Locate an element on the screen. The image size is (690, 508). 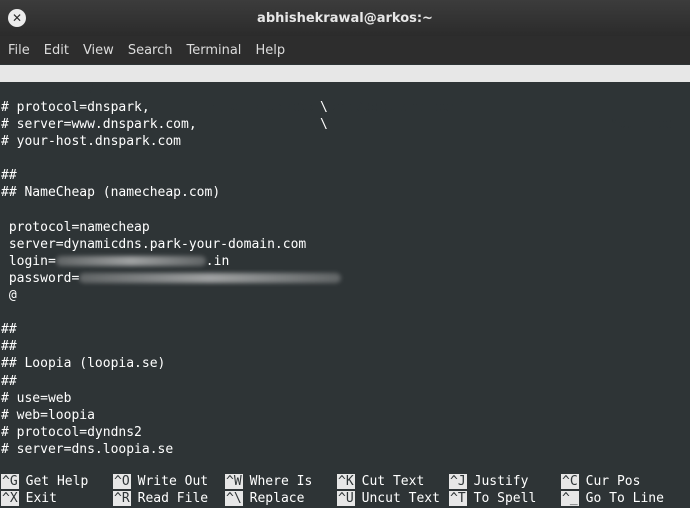
editor-line: protocol=namecheap is located at coordinates (75, 227).